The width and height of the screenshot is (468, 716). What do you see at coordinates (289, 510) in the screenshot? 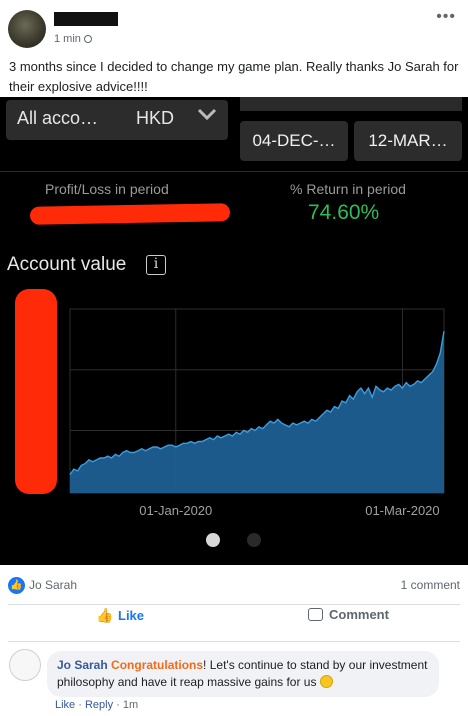
I see `x-ticks: 01-Jan-2020 01-Mar-2020` at bounding box center [289, 510].